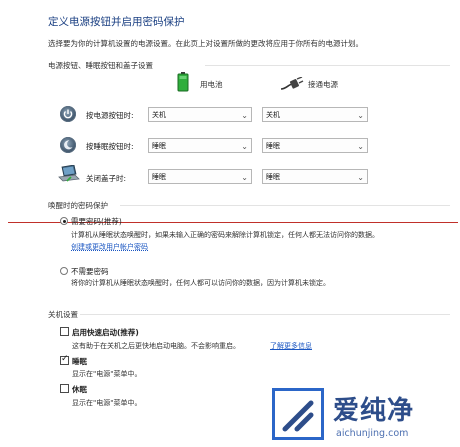 The width and height of the screenshot is (460, 447). Describe the element at coordinates (68, 145) in the screenshot. I see `sleep-moon-icon` at that location.